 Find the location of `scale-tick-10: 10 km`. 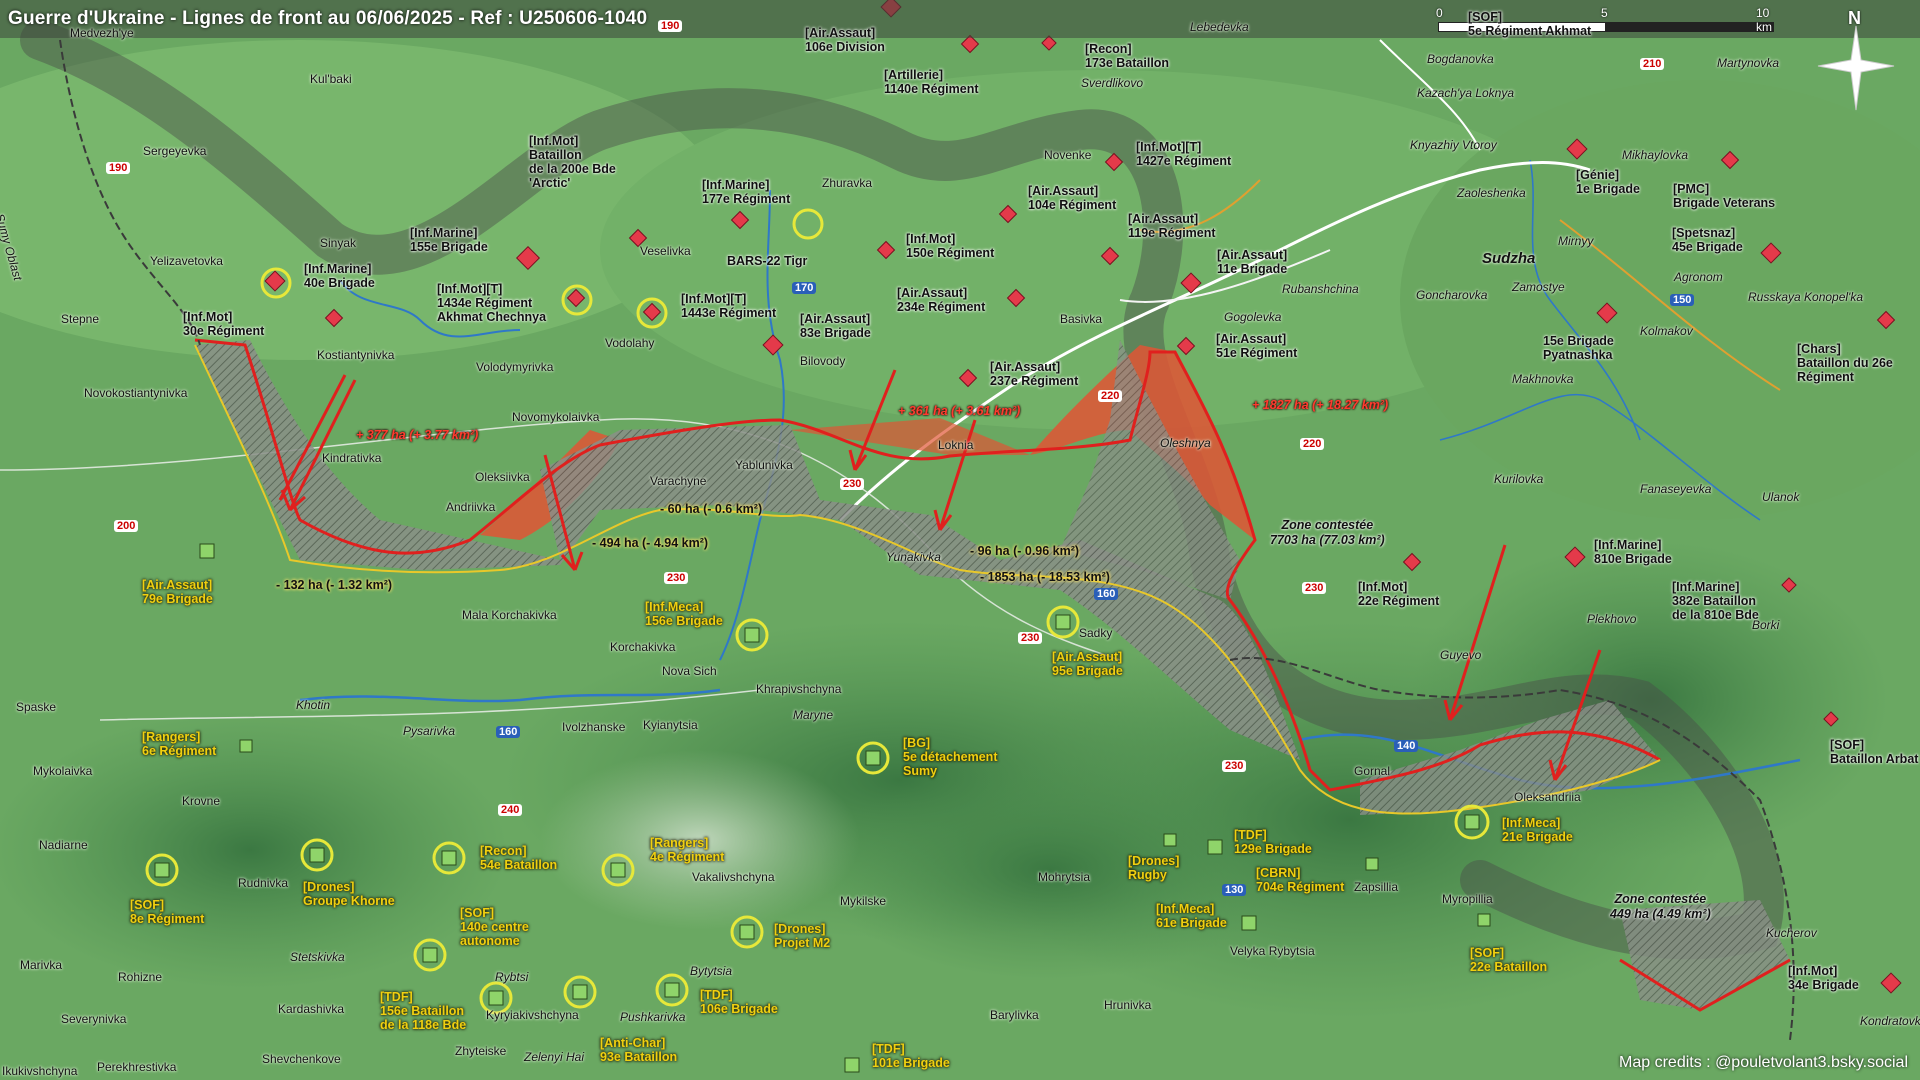

scale-tick-10: 10 km is located at coordinates (1764, 20).